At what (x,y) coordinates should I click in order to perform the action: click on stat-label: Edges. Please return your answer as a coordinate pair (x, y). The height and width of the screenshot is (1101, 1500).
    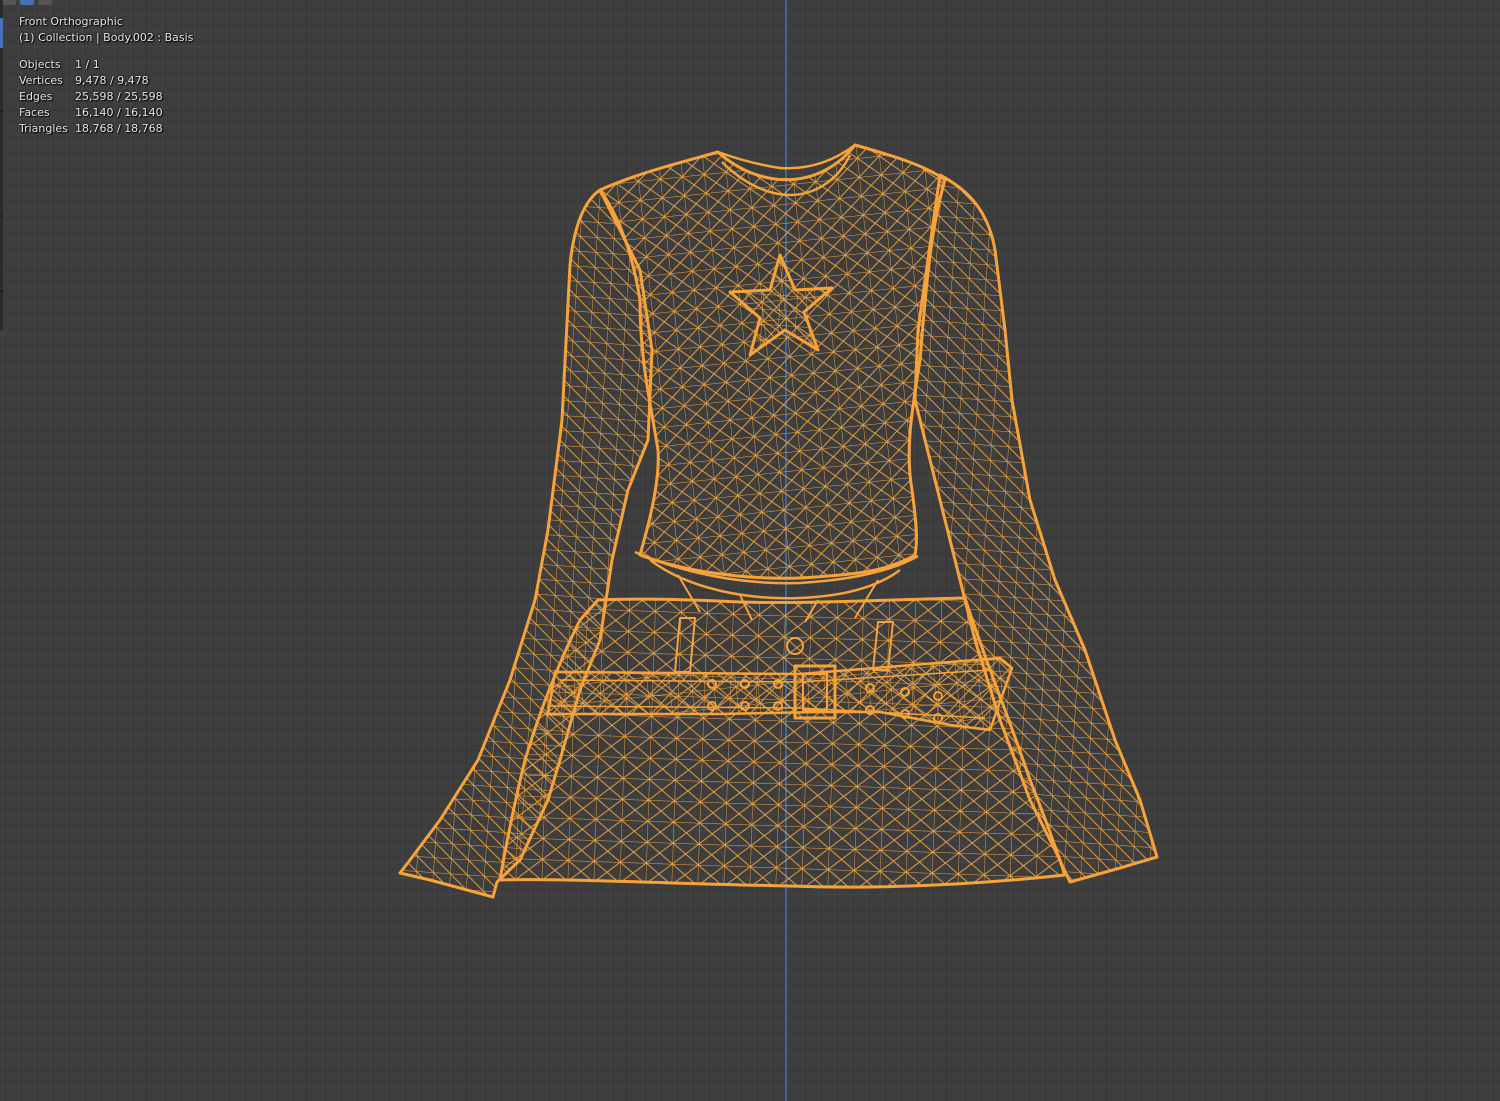
    Looking at the image, I should click on (36, 96).